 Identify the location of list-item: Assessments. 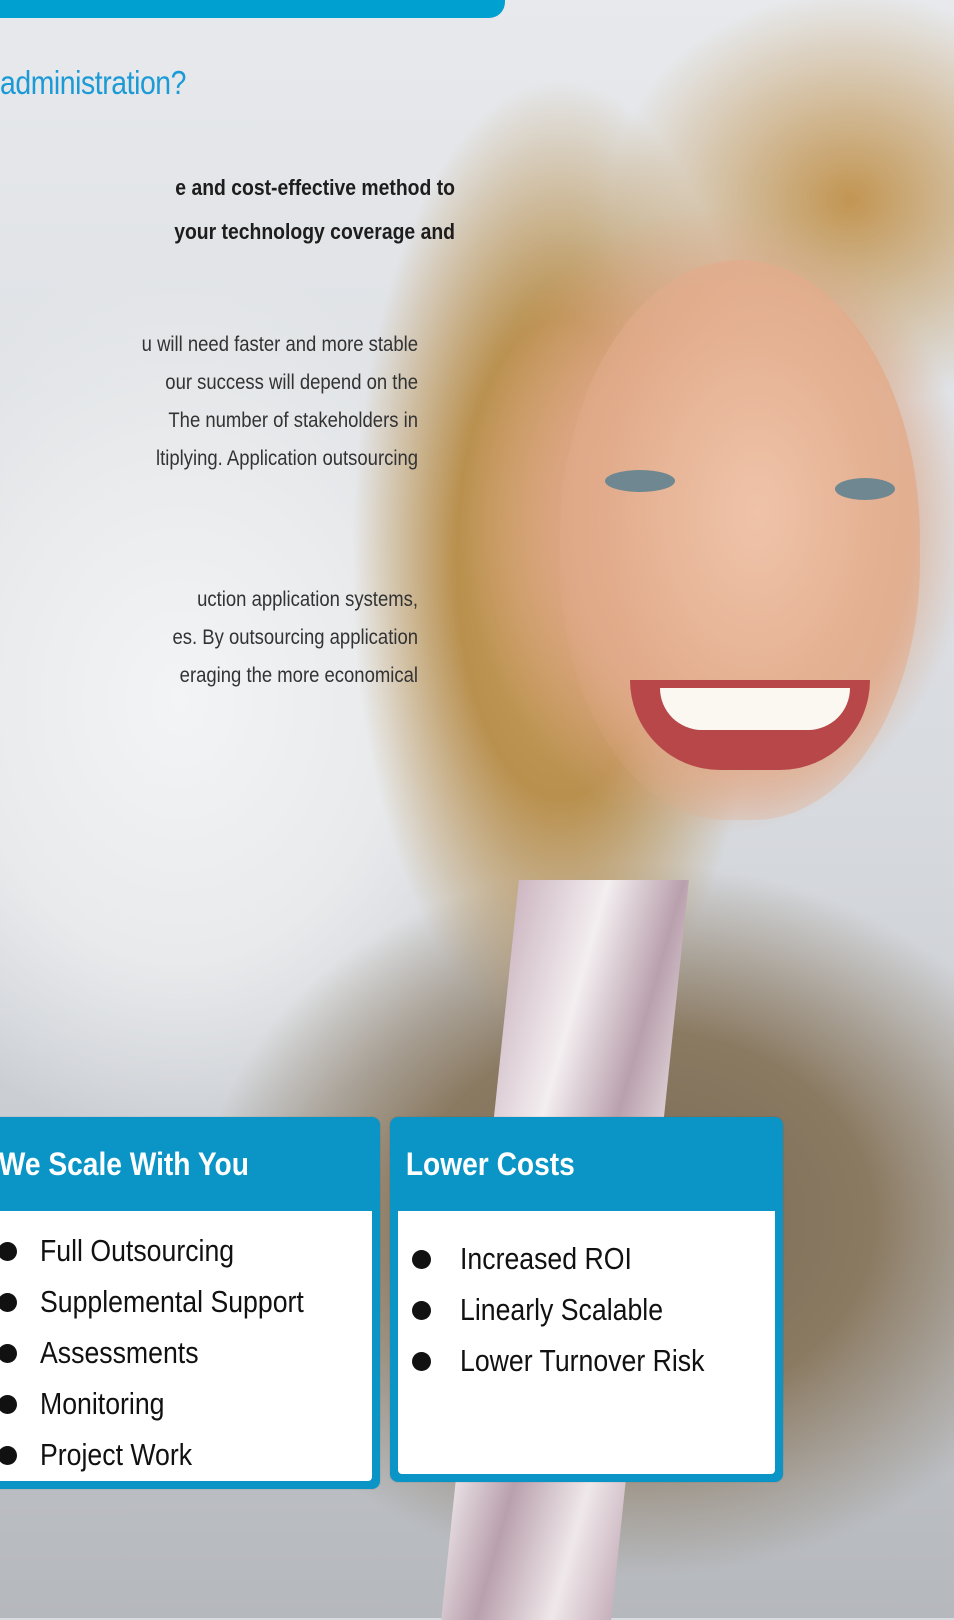
(186, 1352).